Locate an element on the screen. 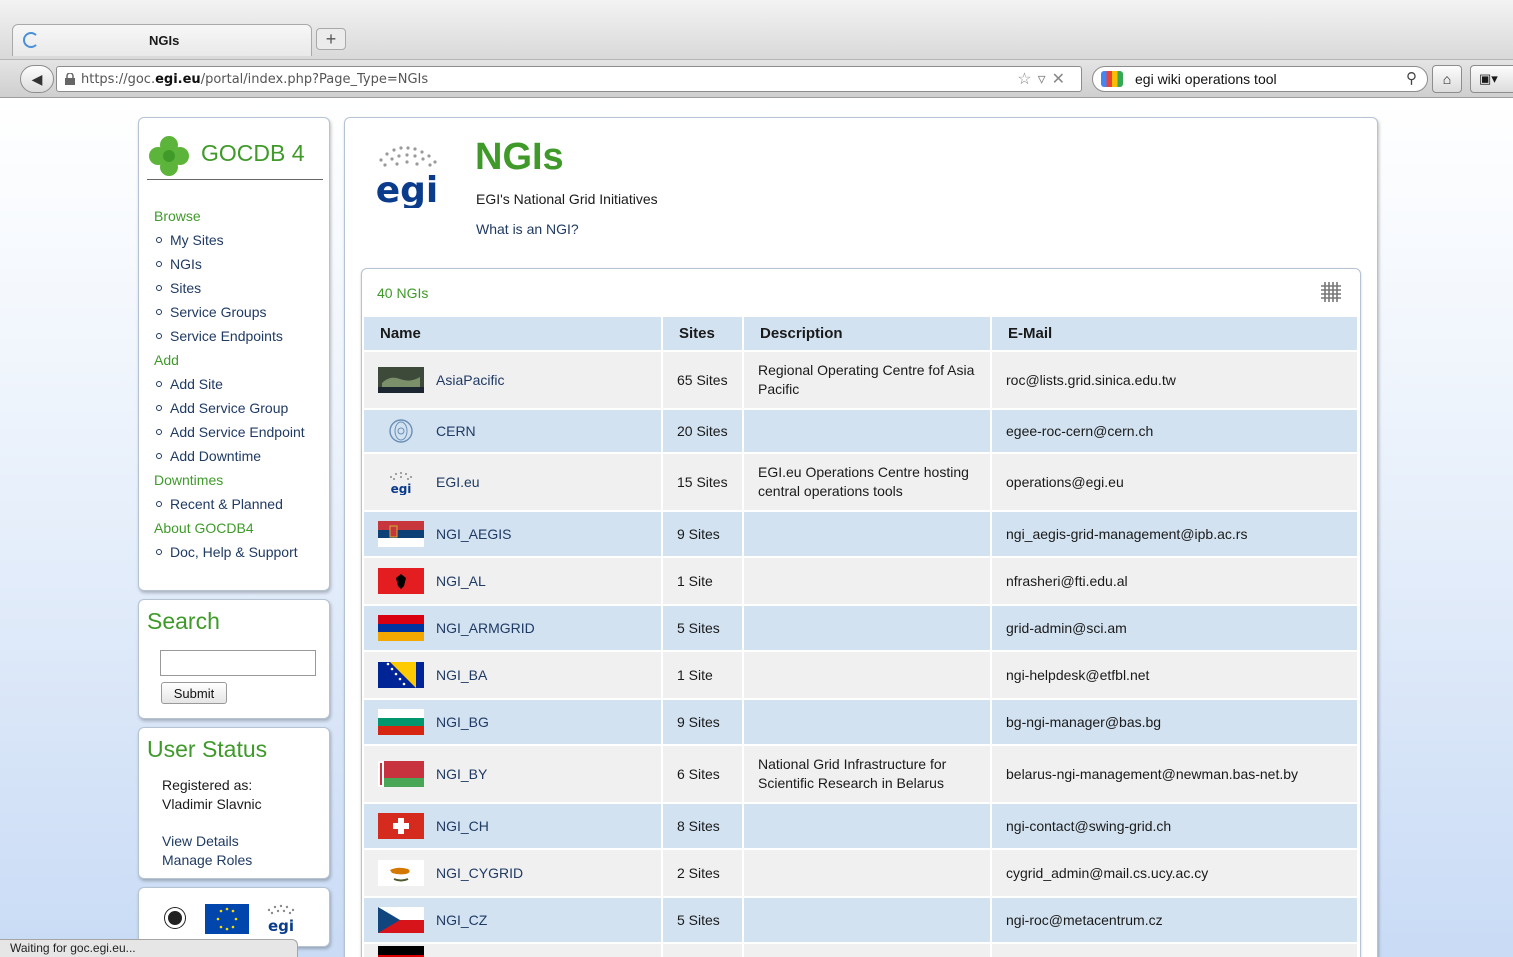  back-button: ◀ is located at coordinates (37, 79).